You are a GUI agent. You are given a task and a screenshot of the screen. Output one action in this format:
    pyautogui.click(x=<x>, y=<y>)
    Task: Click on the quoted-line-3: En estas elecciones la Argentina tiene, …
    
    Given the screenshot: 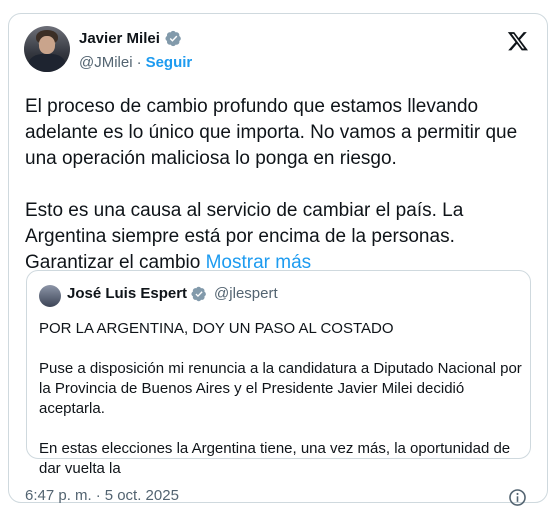 What is the action you would take?
    pyautogui.click(x=275, y=458)
    